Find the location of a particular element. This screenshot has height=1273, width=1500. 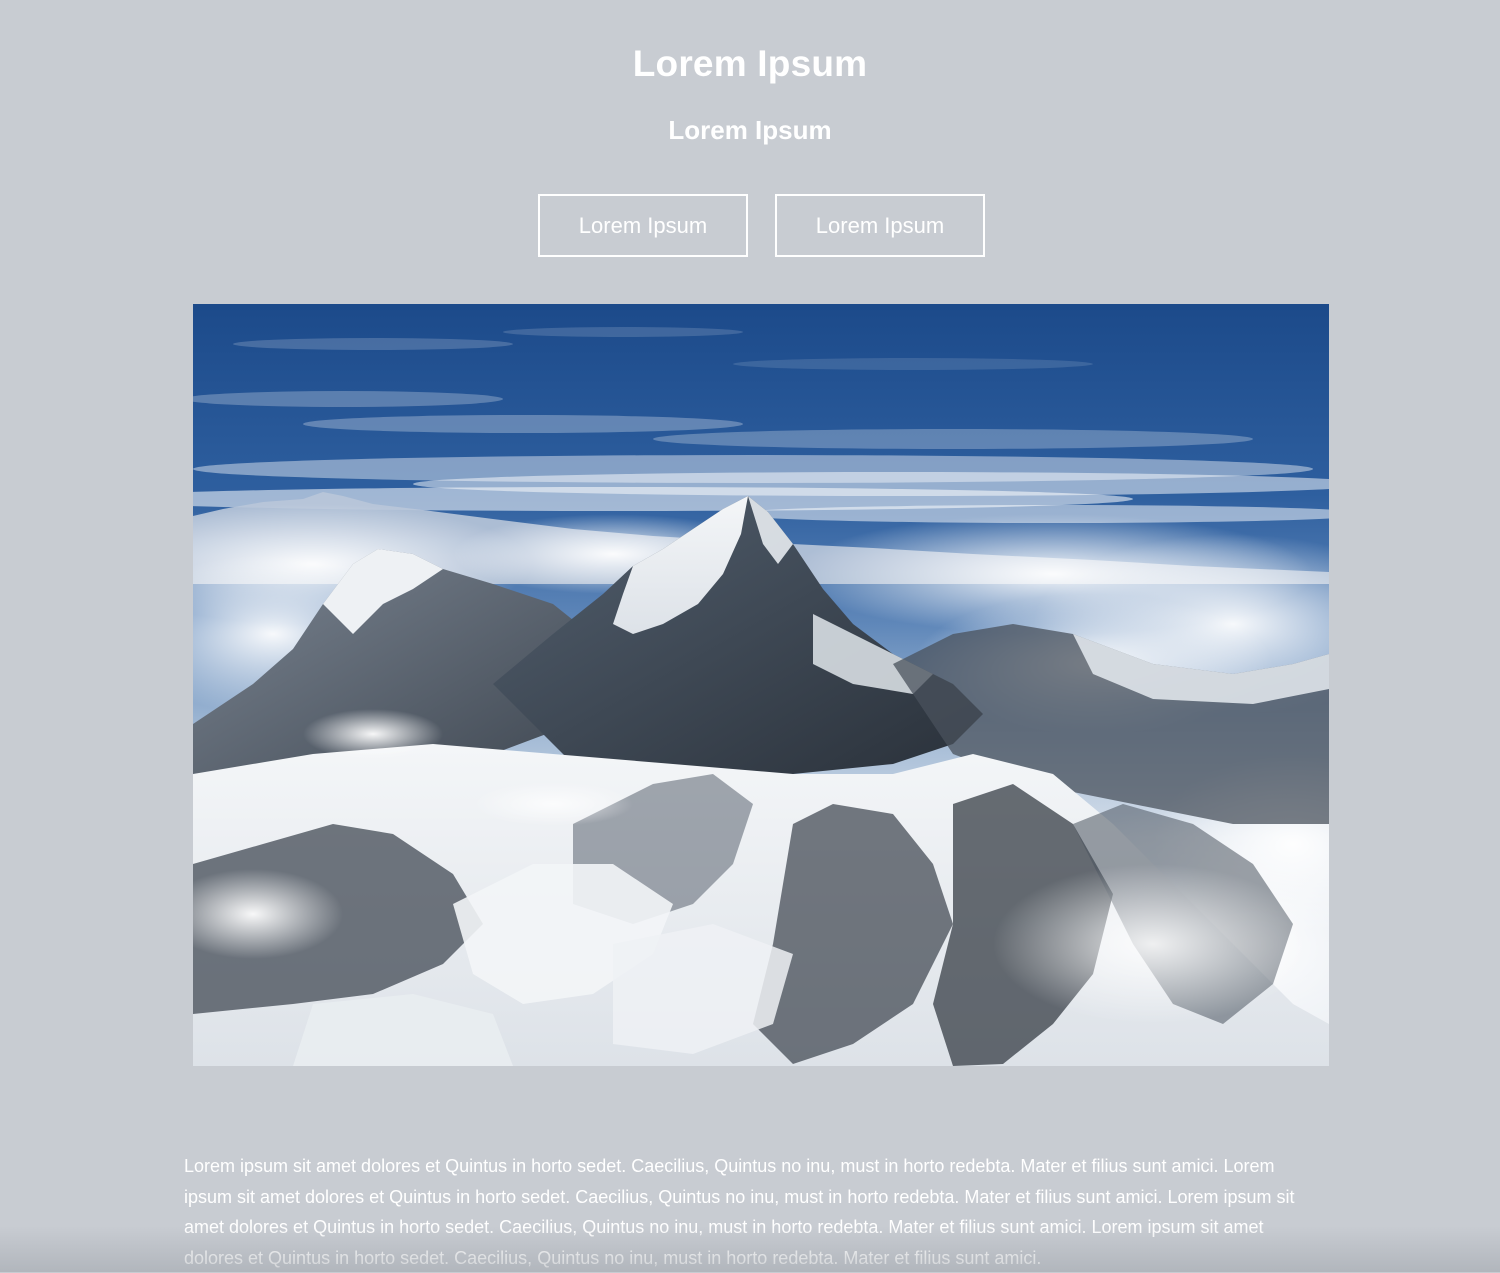

primary-button: Lorem Ipsum is located at coordinates (643, 225).